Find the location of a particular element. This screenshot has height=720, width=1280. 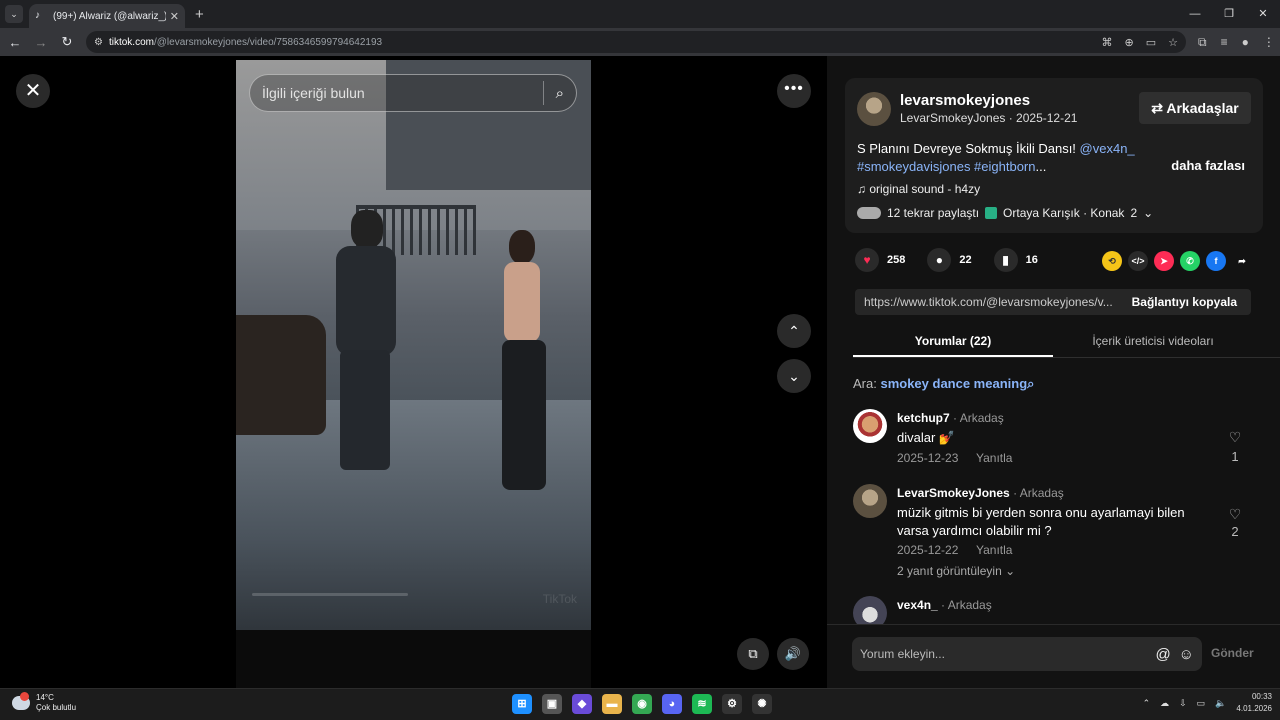

next-video-button: ⌄ is located at coordinates (794, 376).